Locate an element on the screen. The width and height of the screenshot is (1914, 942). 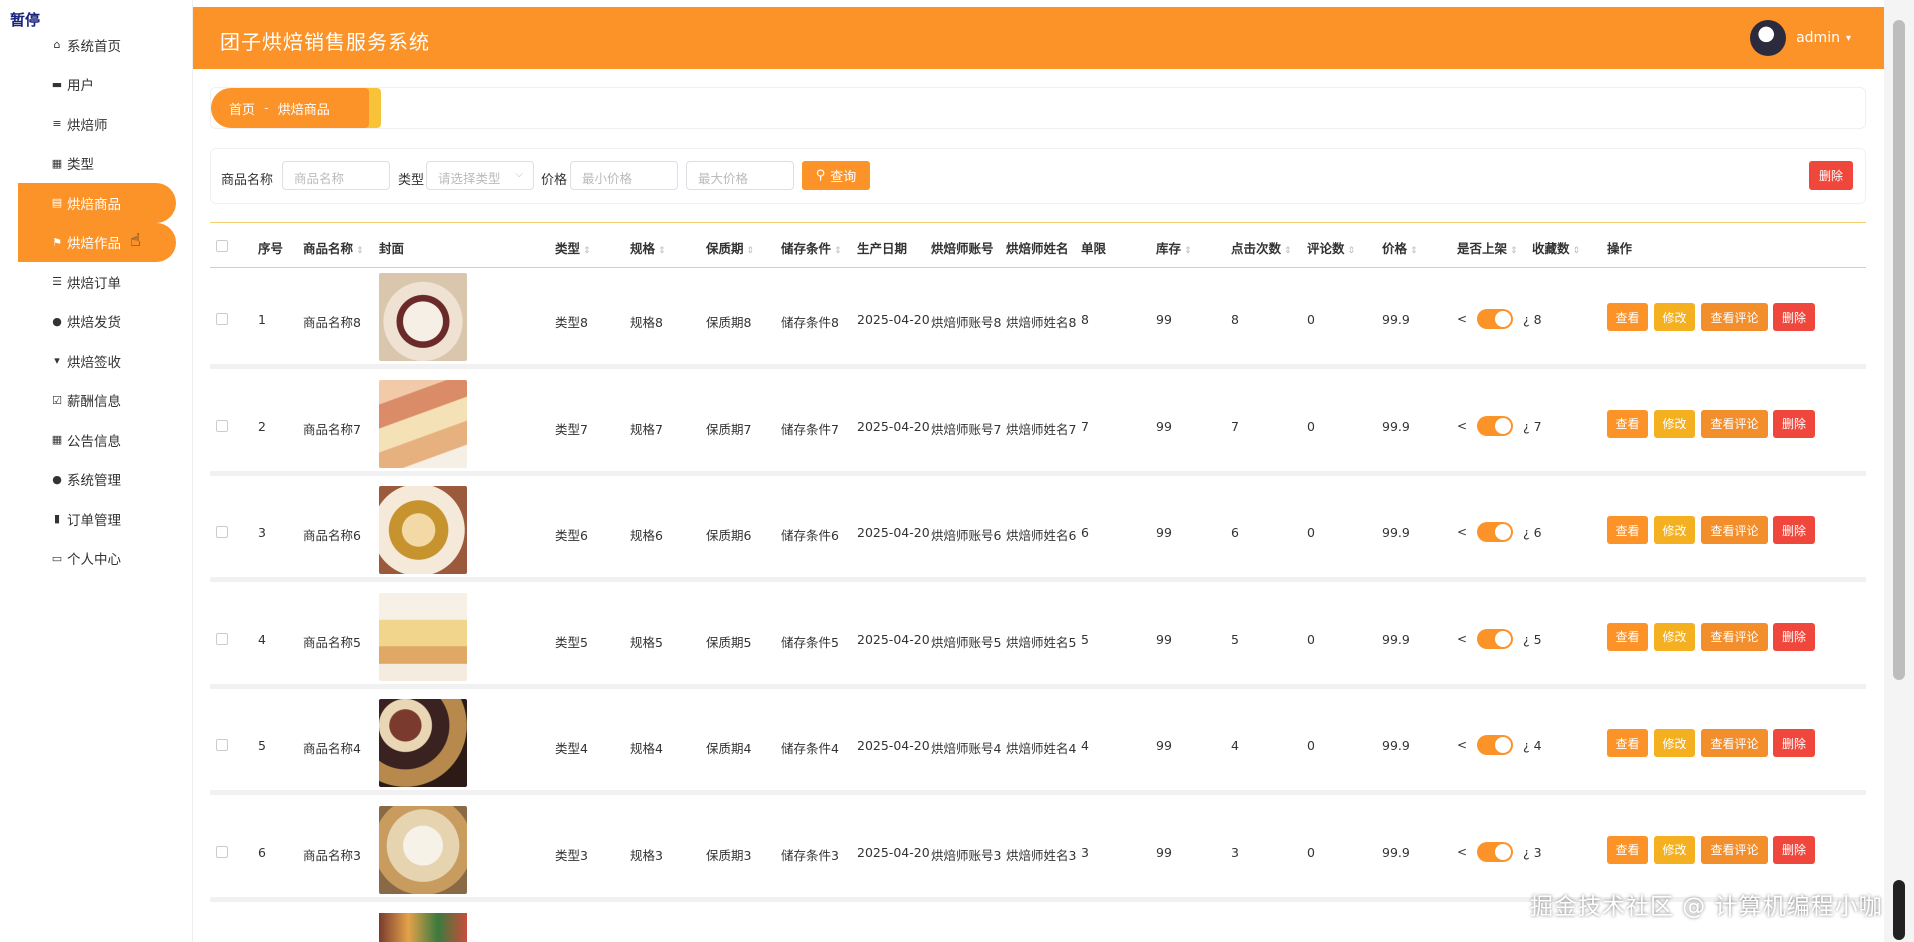
col-type: 类型 ⇕ is located at coordinates (573, 247).